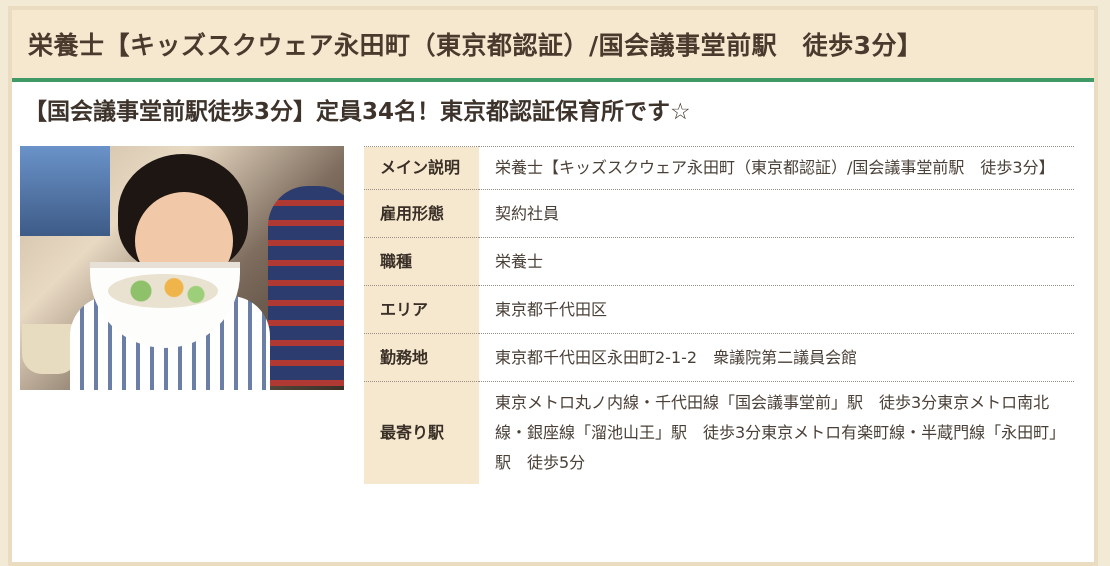 This screenshot has width=1110, height=566. I want to click on photo-shelf, so click(65, 191).